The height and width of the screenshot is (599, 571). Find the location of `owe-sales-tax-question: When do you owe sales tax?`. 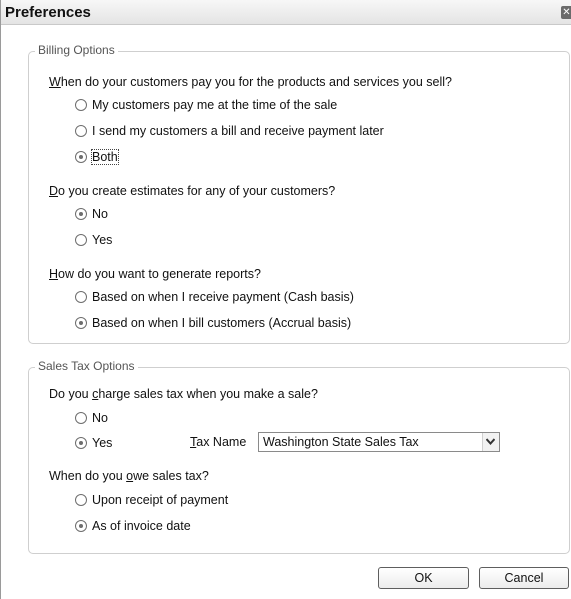

owe-sales-tax-question: When do you owe sales tax? is located at coordinates (129, 476).